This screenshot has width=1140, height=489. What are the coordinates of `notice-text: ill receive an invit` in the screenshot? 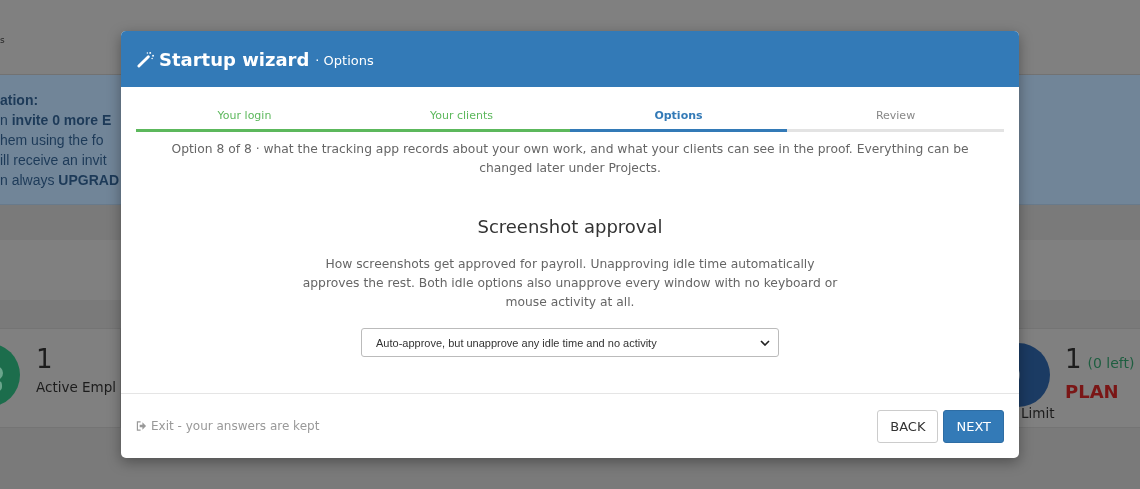 It's located at (54, 160).